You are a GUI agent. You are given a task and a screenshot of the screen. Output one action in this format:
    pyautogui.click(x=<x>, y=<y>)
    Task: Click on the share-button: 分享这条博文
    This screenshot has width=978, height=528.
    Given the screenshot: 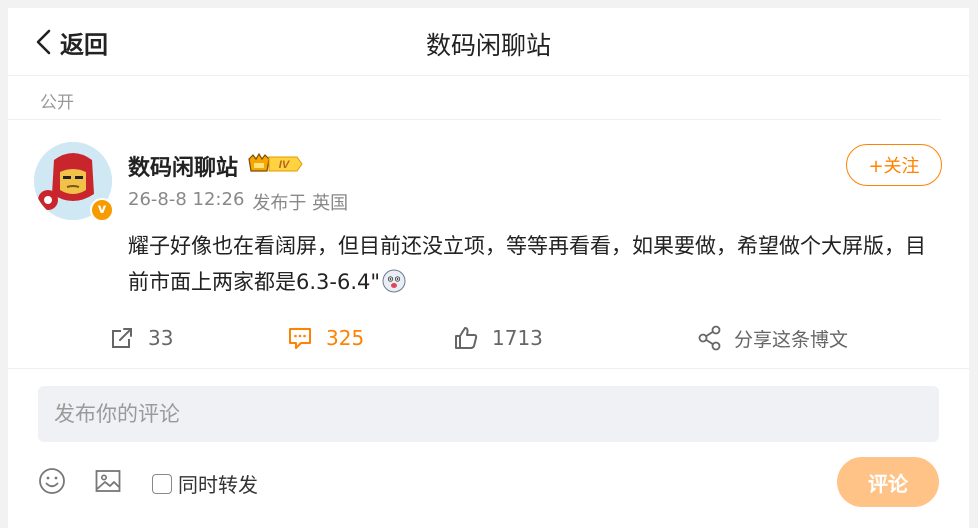 What is the action you would take?
    pyautogui.click(x=772, y=338)
    